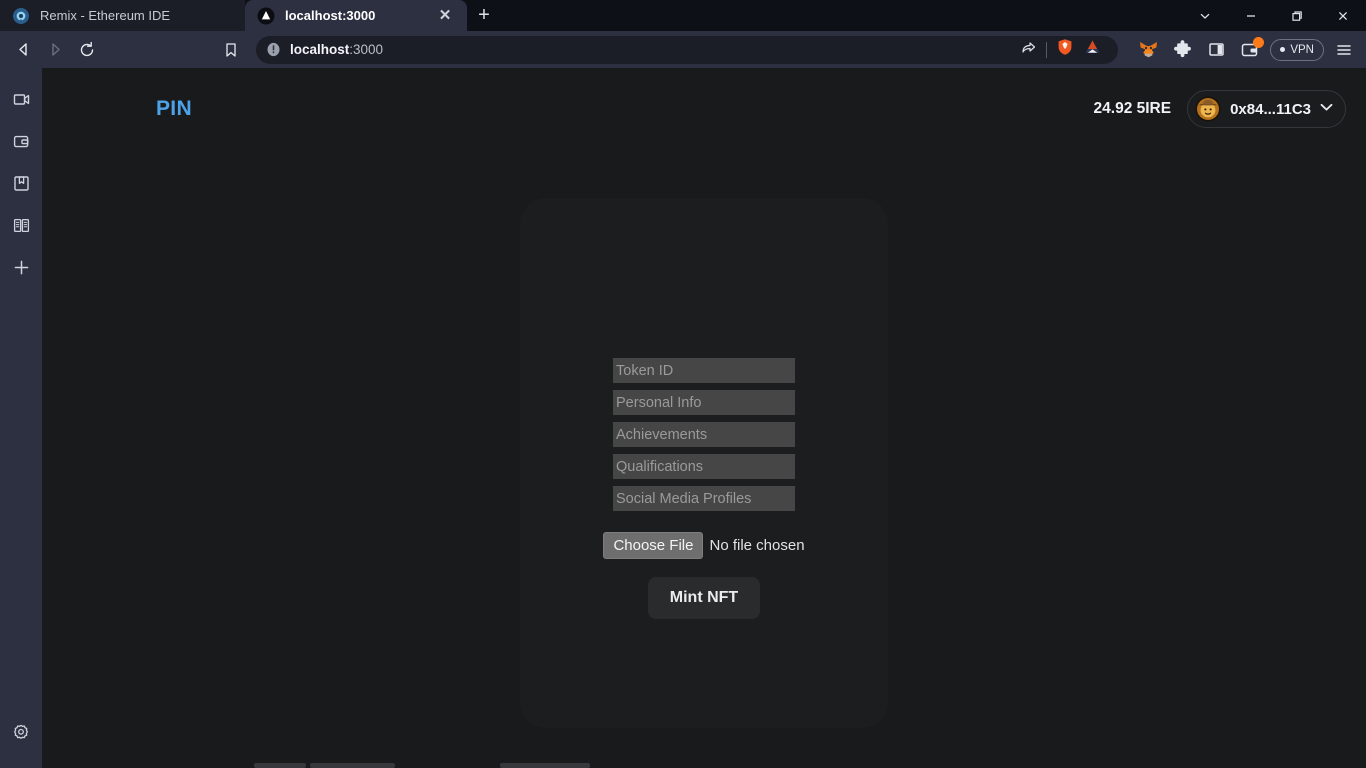 This screenshot has width=1366, height=768. What do you see at coordinates (21, 183) in the screenshot?
I see `sidebar-item-bookmarks` at bounding box center [21, 183].